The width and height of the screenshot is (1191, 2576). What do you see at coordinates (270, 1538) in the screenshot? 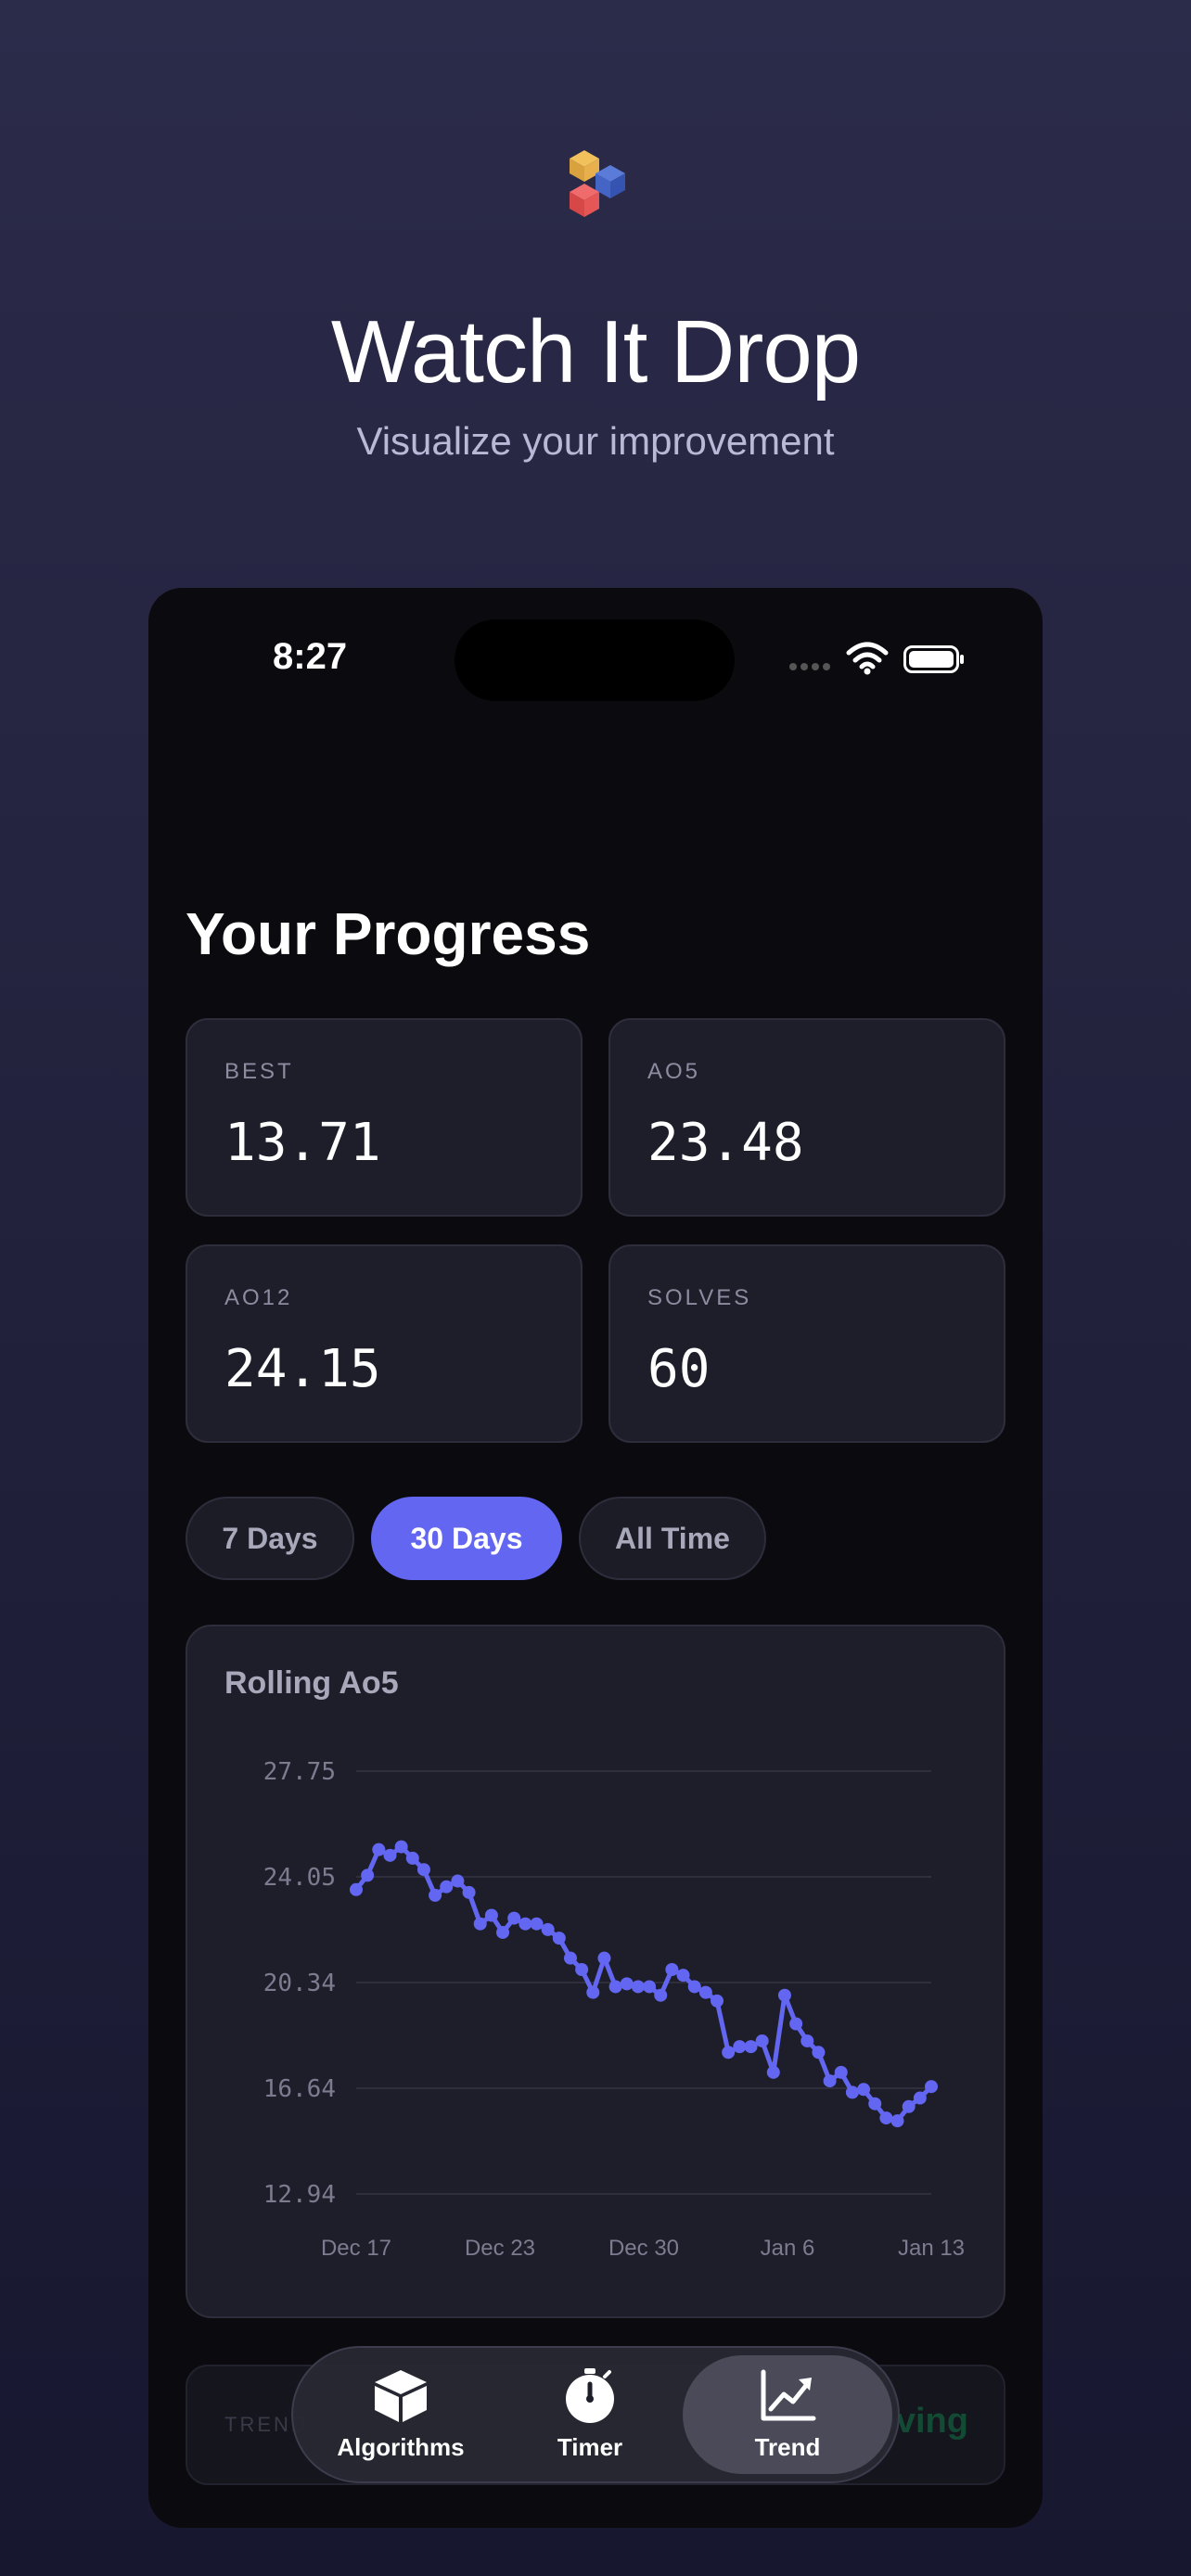
I see `range-7-days-button: 7 Days` at bounding box center [270, 1538].